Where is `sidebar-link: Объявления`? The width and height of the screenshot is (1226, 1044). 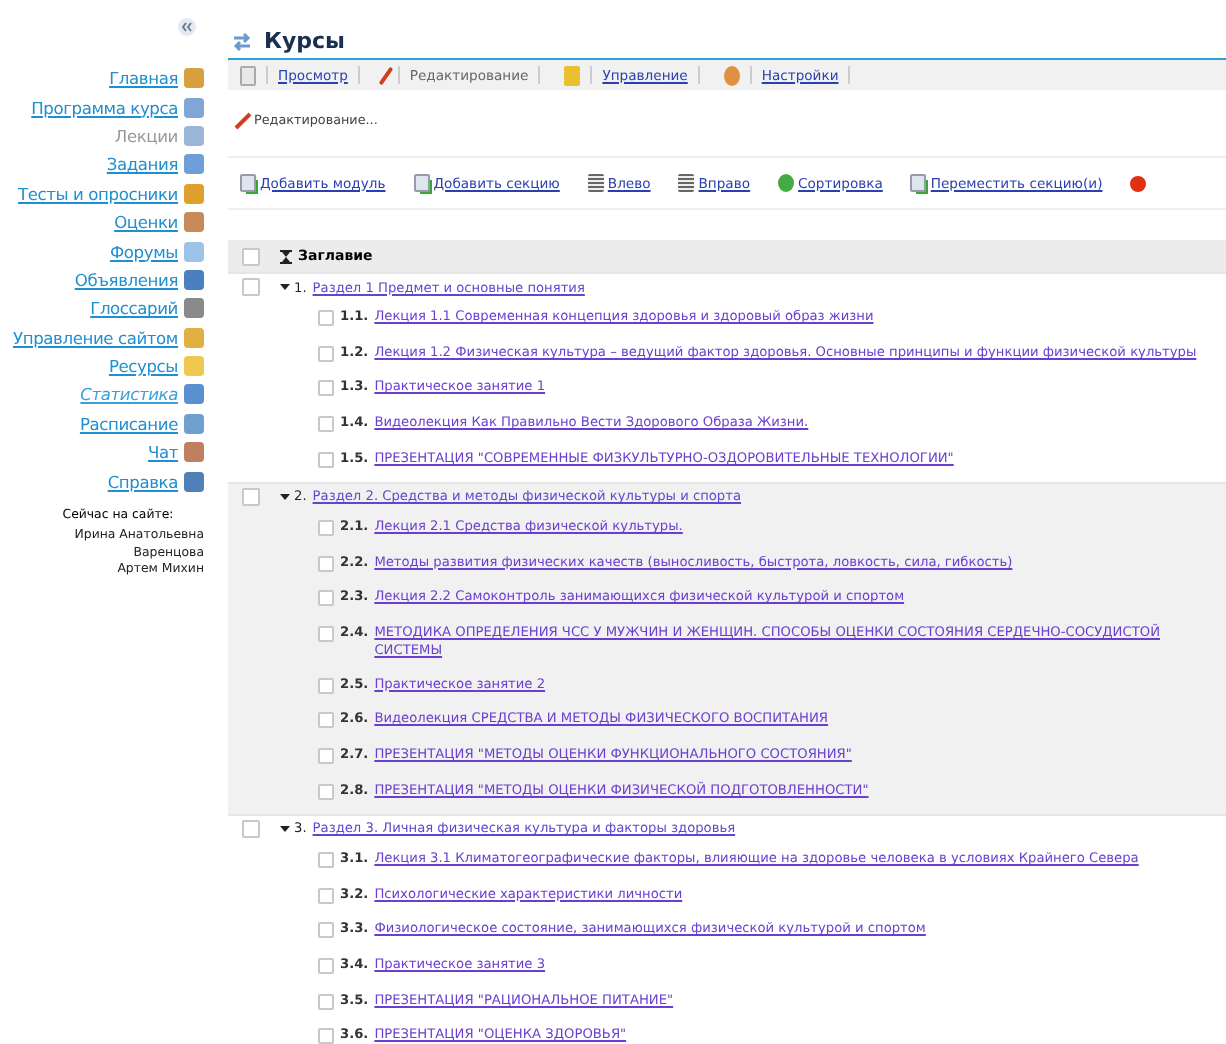 sidebar-link: Объявления is located at coordinates (126, 279).